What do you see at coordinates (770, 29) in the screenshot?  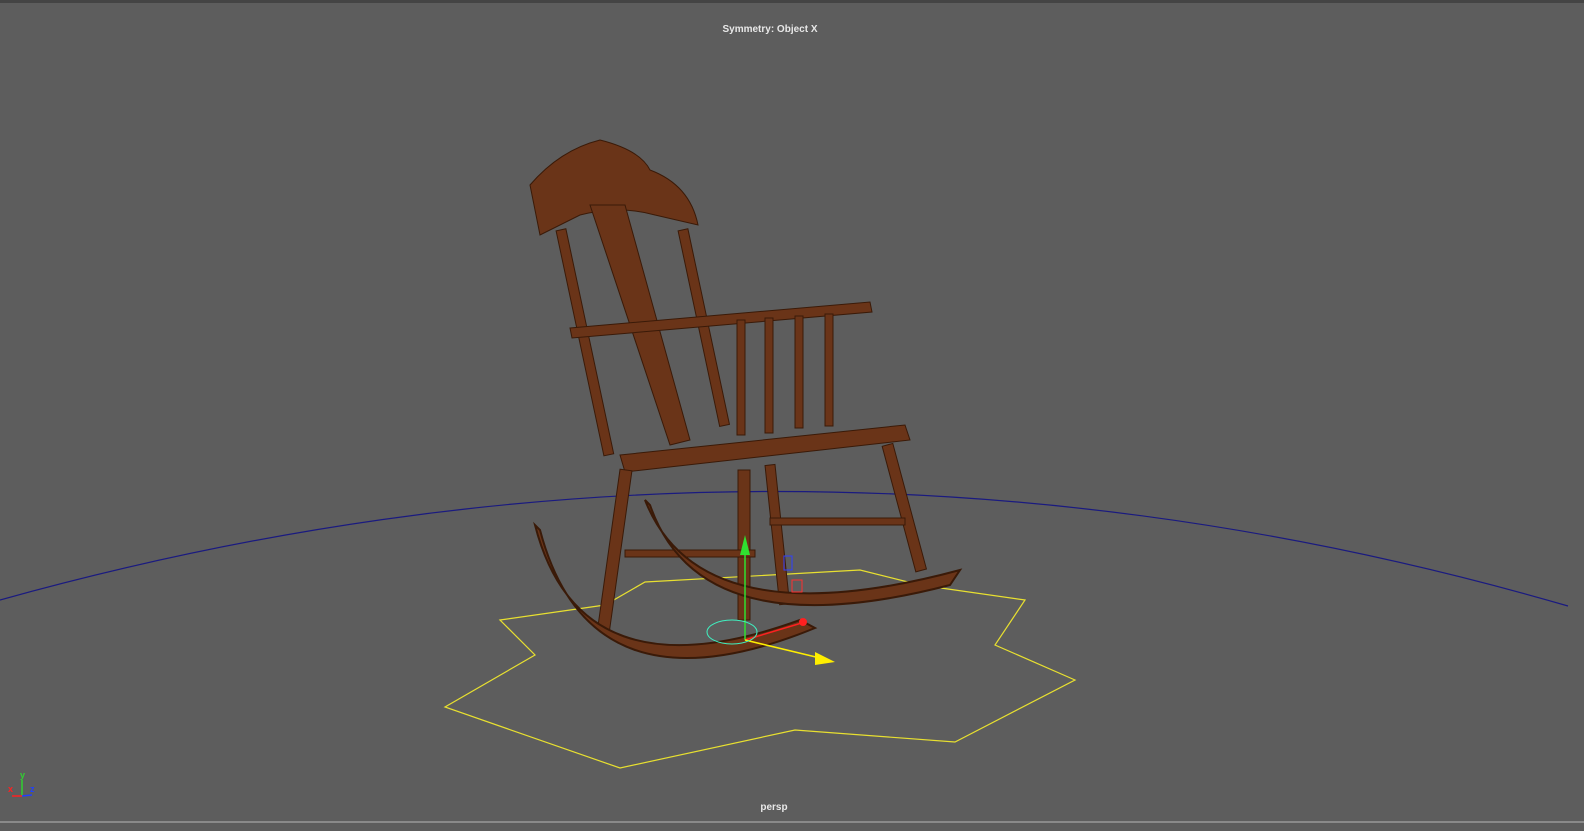 I see `symmetry-label: Symmetry: Object X` at bounding box center [770, 29].